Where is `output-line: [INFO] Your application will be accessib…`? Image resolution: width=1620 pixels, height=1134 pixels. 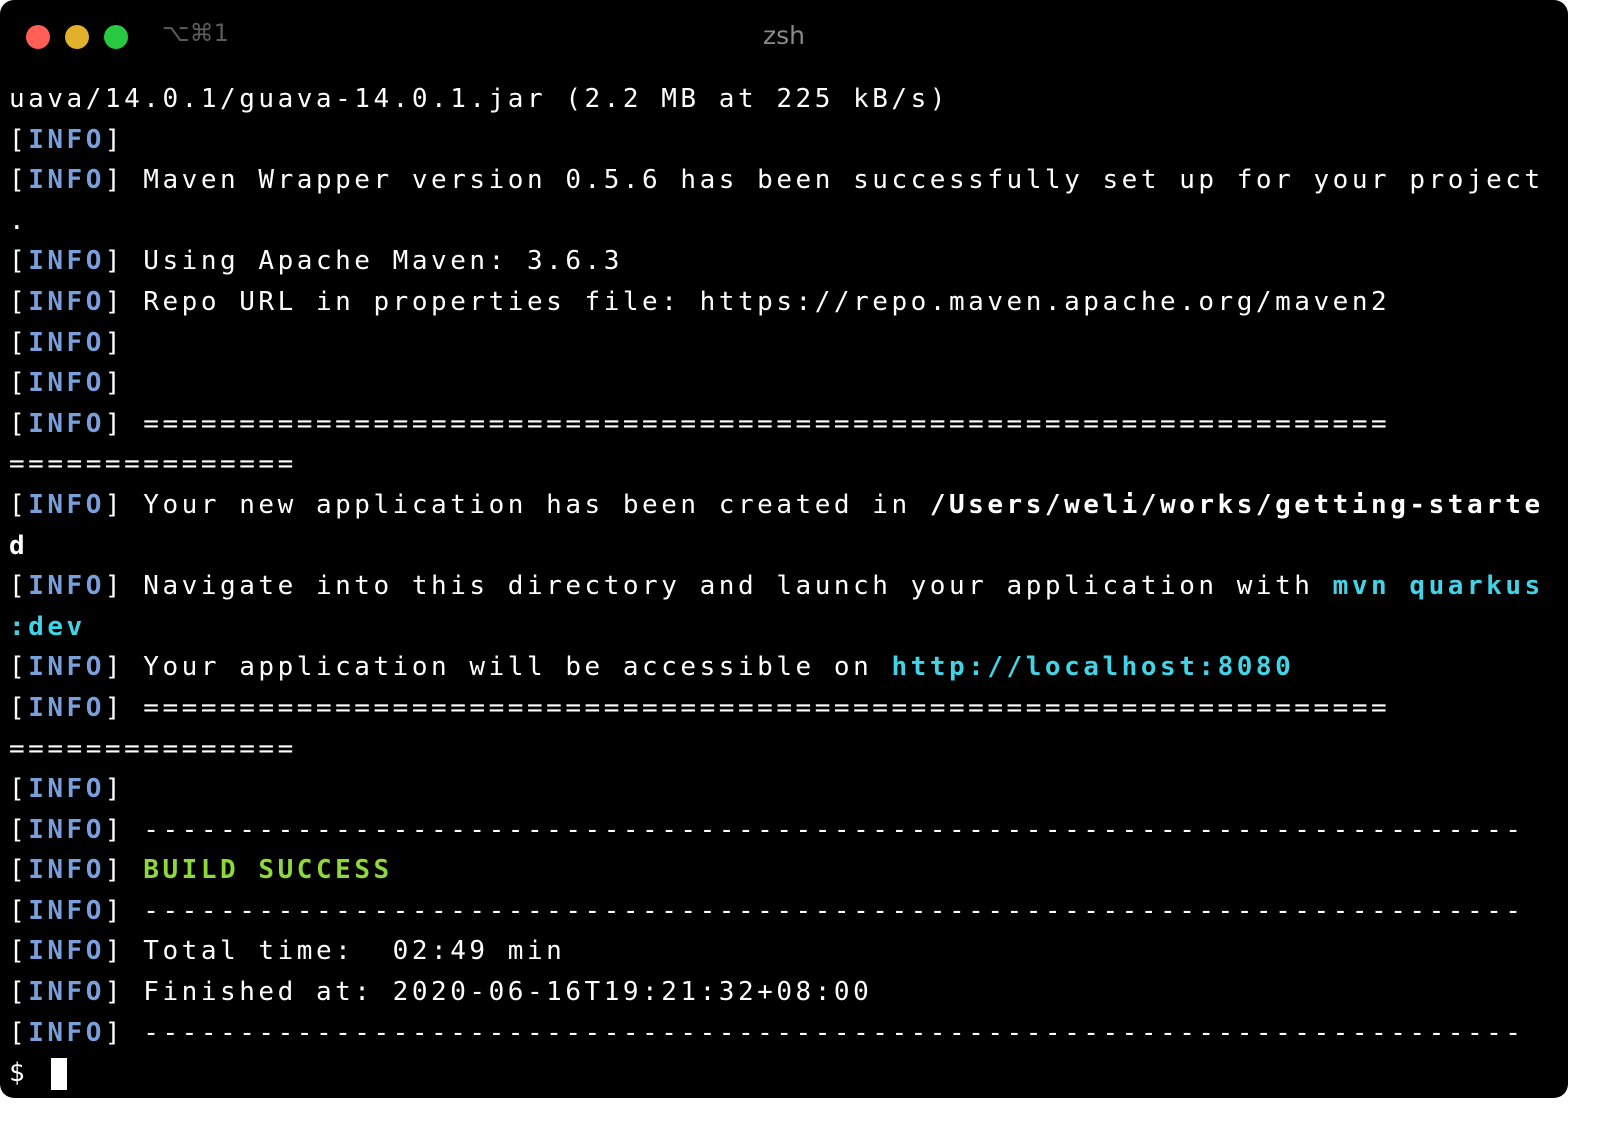 output-line: [INFO] Your application will be accessib… is located at coordinates (652, 667).